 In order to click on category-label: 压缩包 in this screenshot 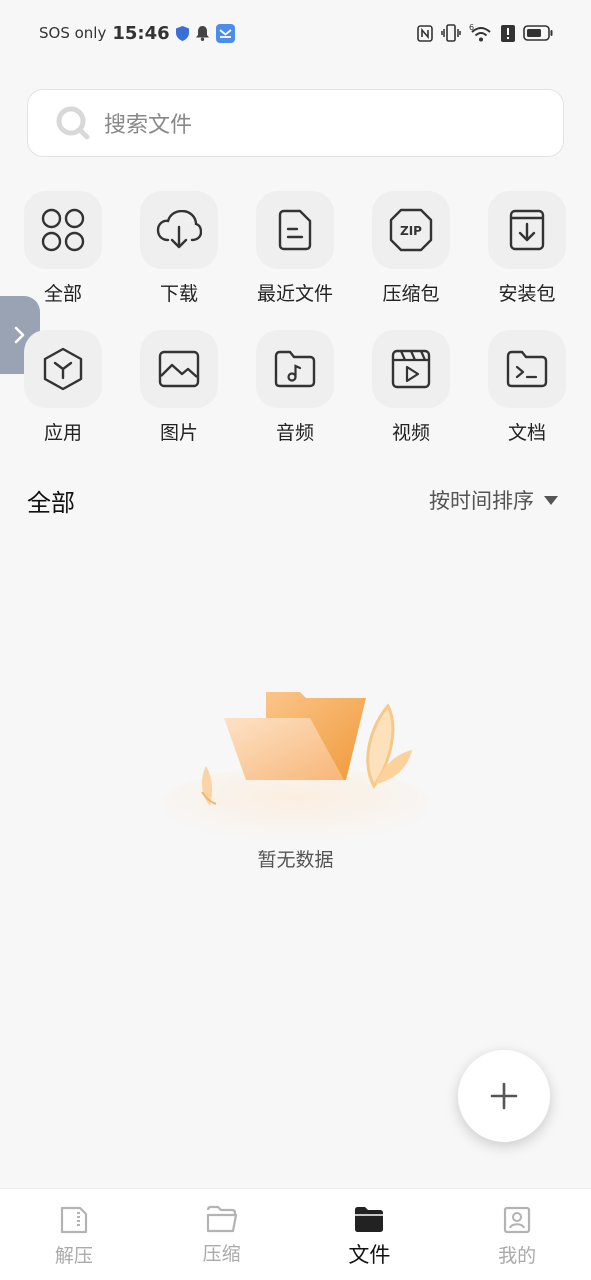, I will do `click(411, 294)`.